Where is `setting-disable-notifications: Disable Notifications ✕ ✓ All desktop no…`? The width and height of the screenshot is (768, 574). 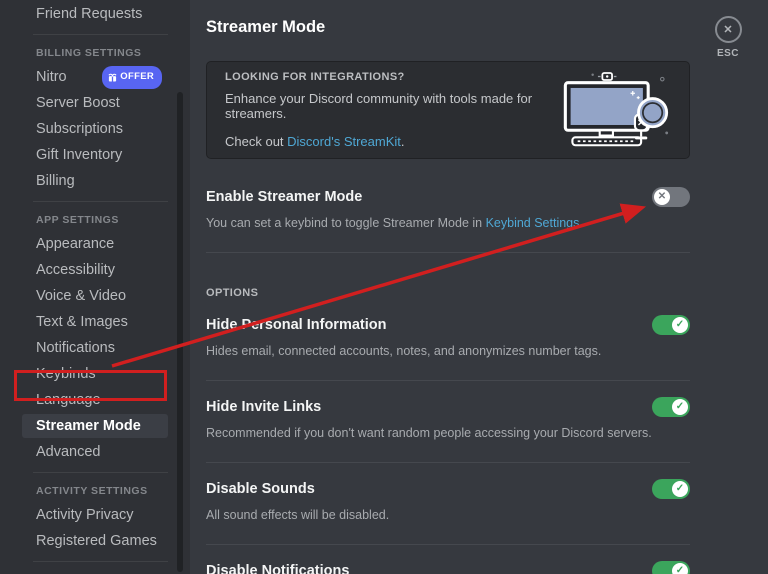
setting-disable-notifications: Disable Notifications ✕ ✓ All desktop no… is located at coordinates (448, 567).